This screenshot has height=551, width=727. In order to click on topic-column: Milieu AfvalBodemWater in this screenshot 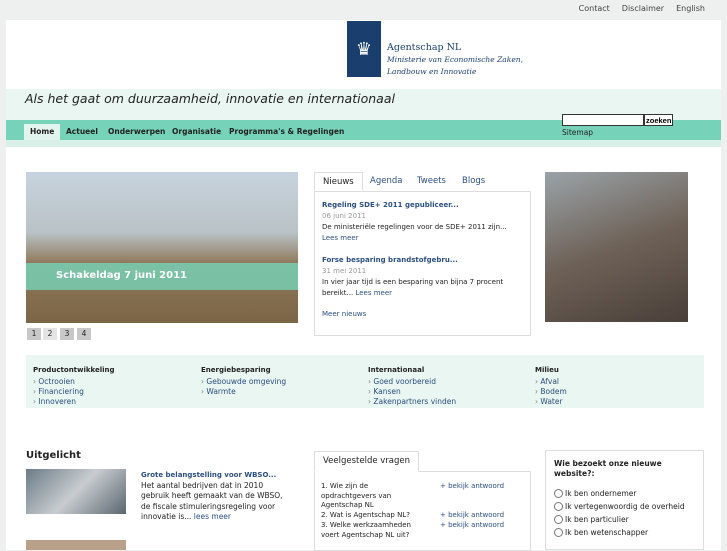, I will do `click(551, 386)`.